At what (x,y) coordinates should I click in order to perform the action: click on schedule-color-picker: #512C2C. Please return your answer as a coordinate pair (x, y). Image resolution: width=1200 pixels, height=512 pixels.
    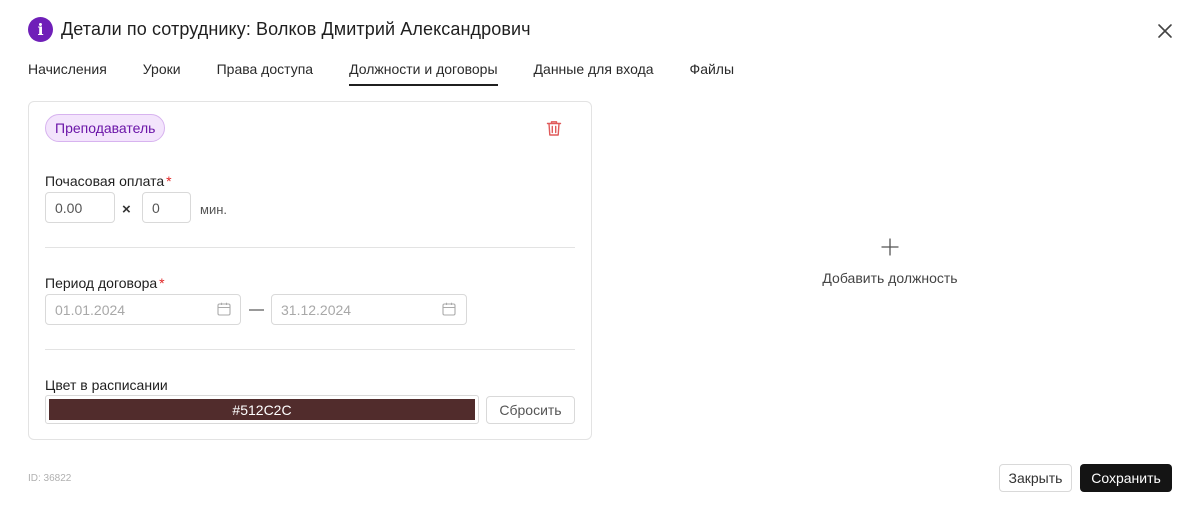
    Looking at the image, I should click on (262, 409).